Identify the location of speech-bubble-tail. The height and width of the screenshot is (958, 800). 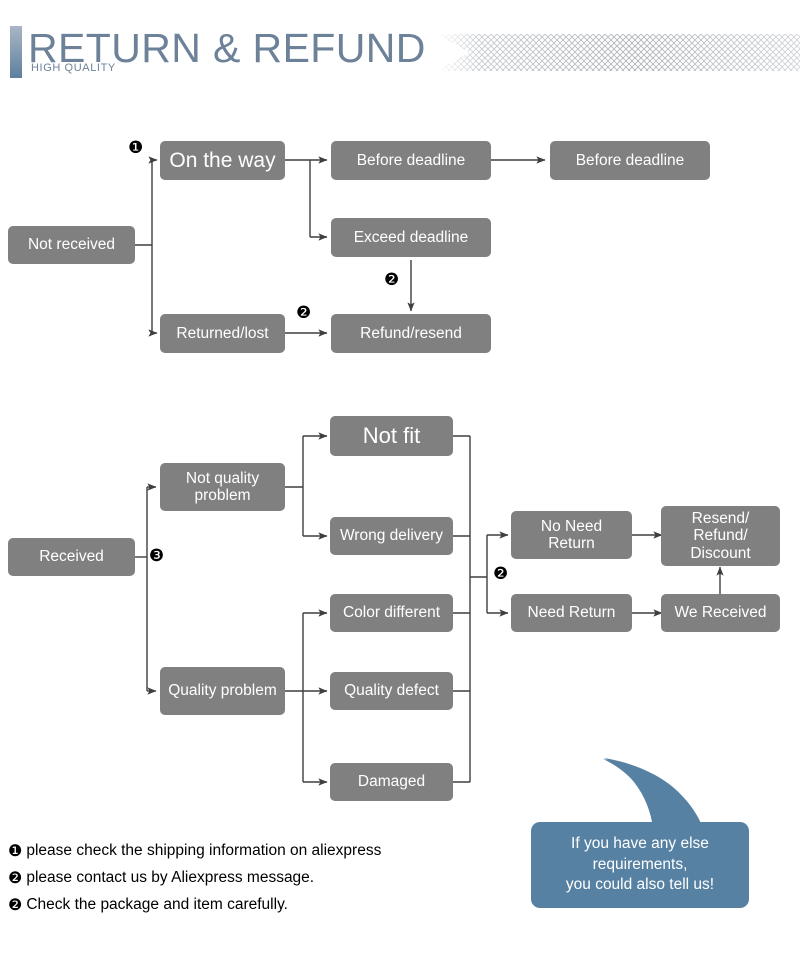
(653, 793).